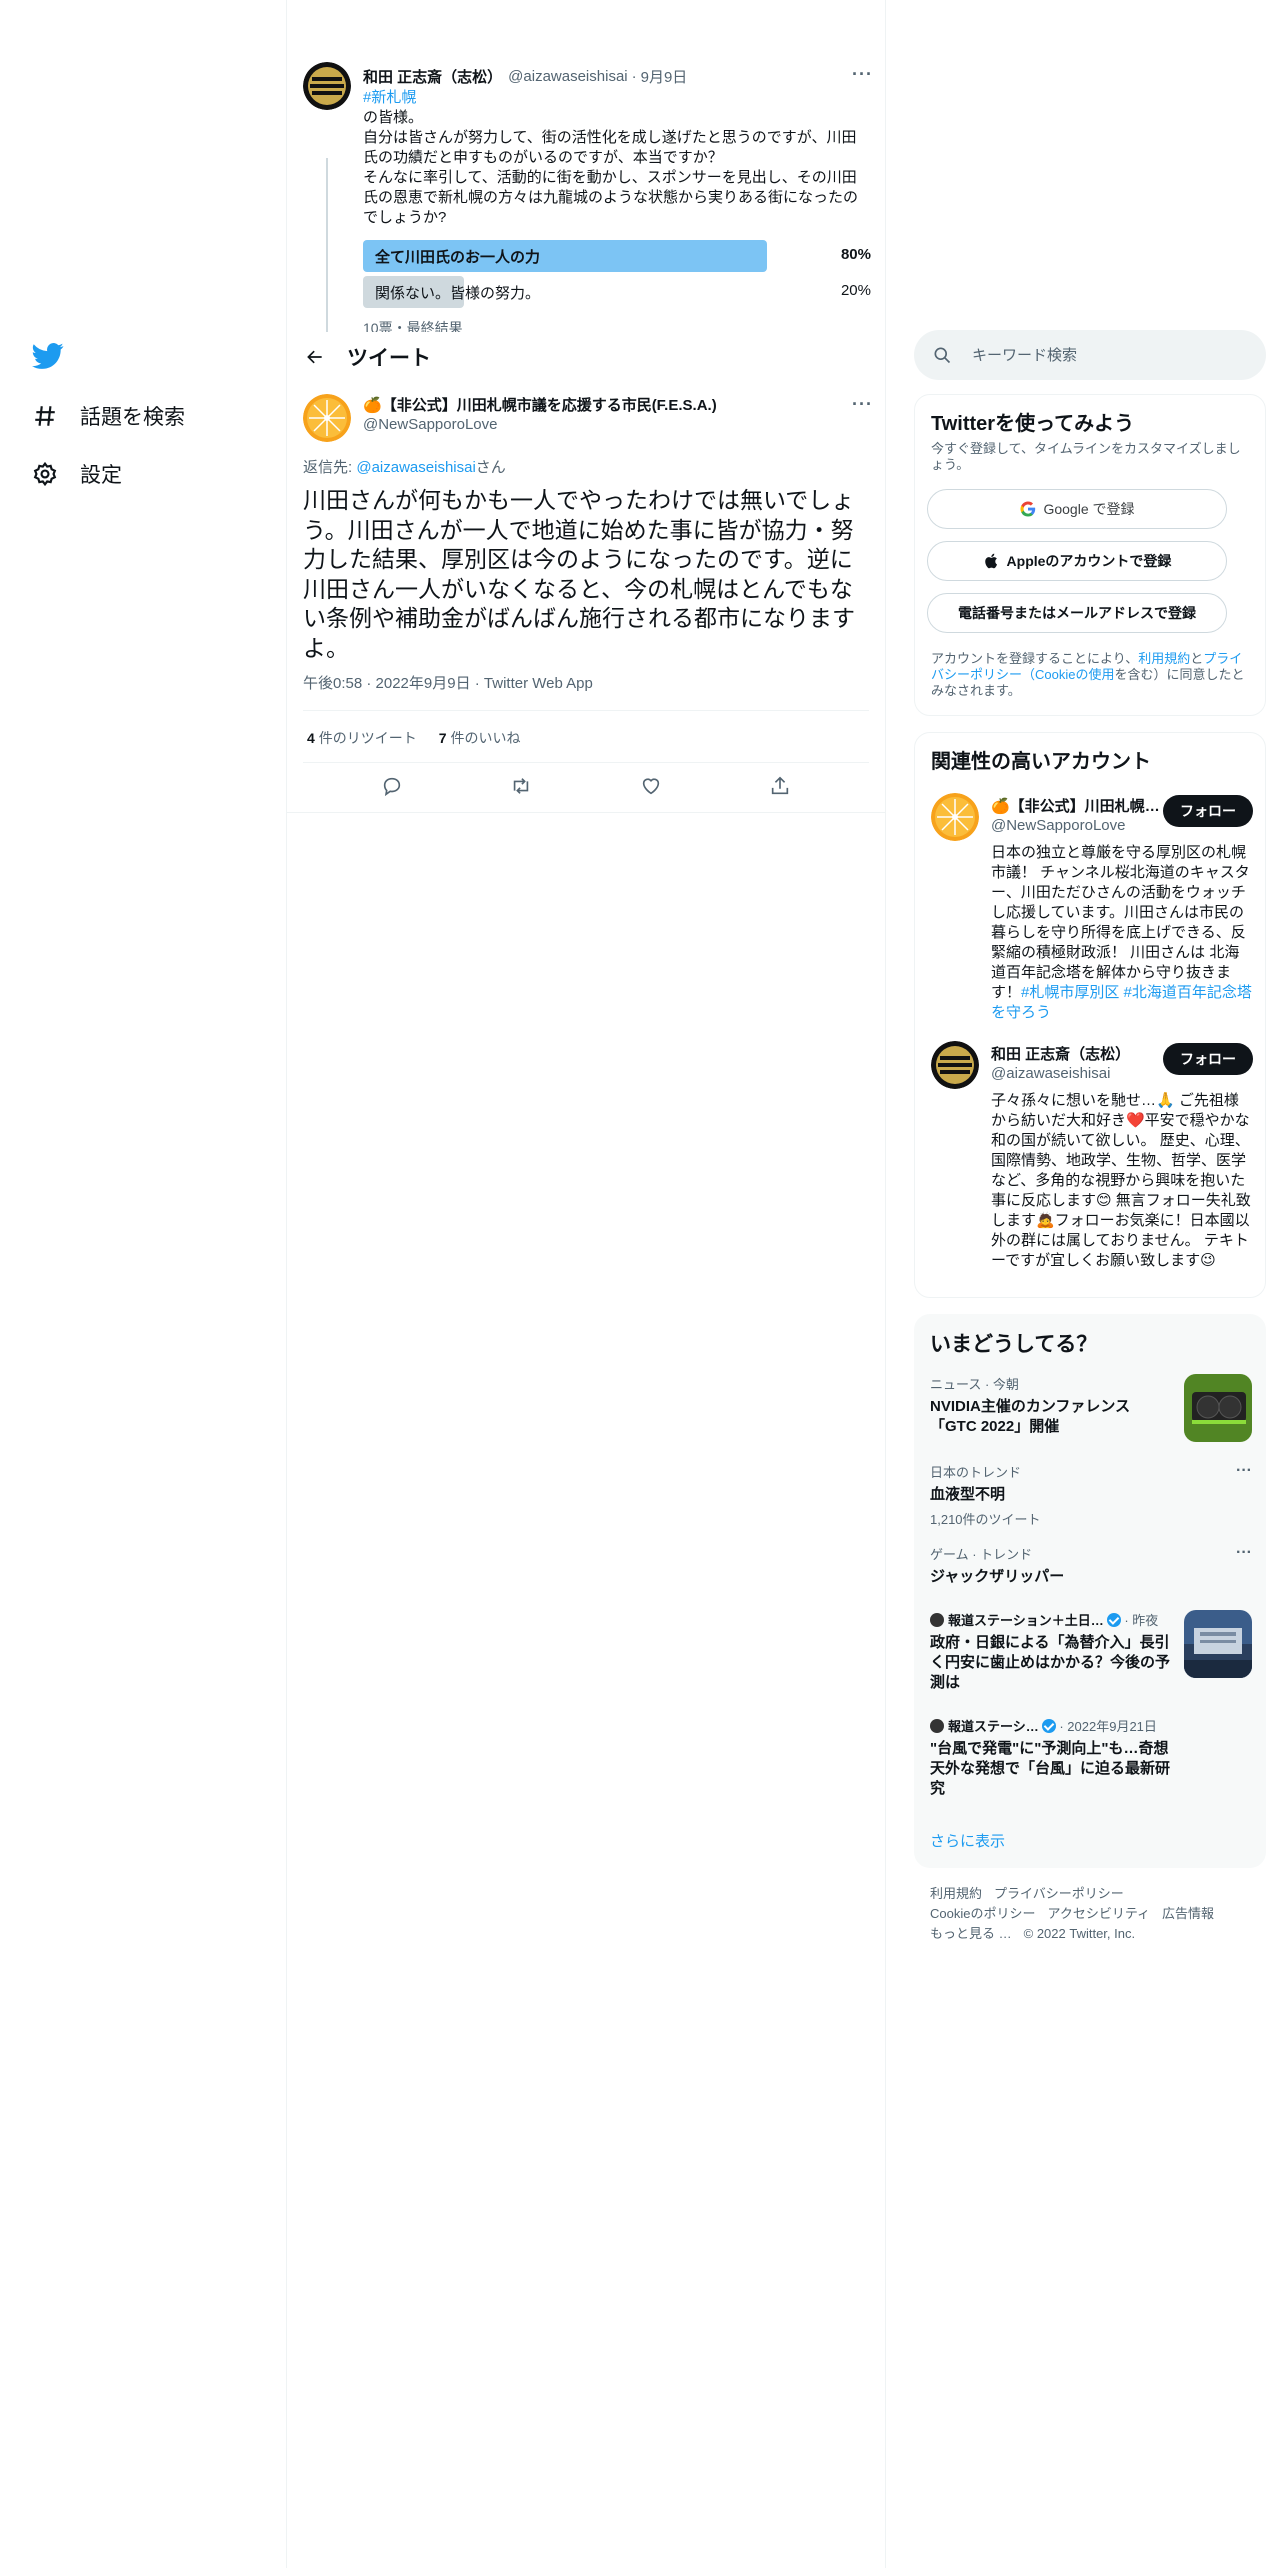 This screenshot has width=1284, height=2568. Describe the element at coordinates (1050, 1073) in the screenshot. I see `account-handle: @aizawaseishisai` at that location.